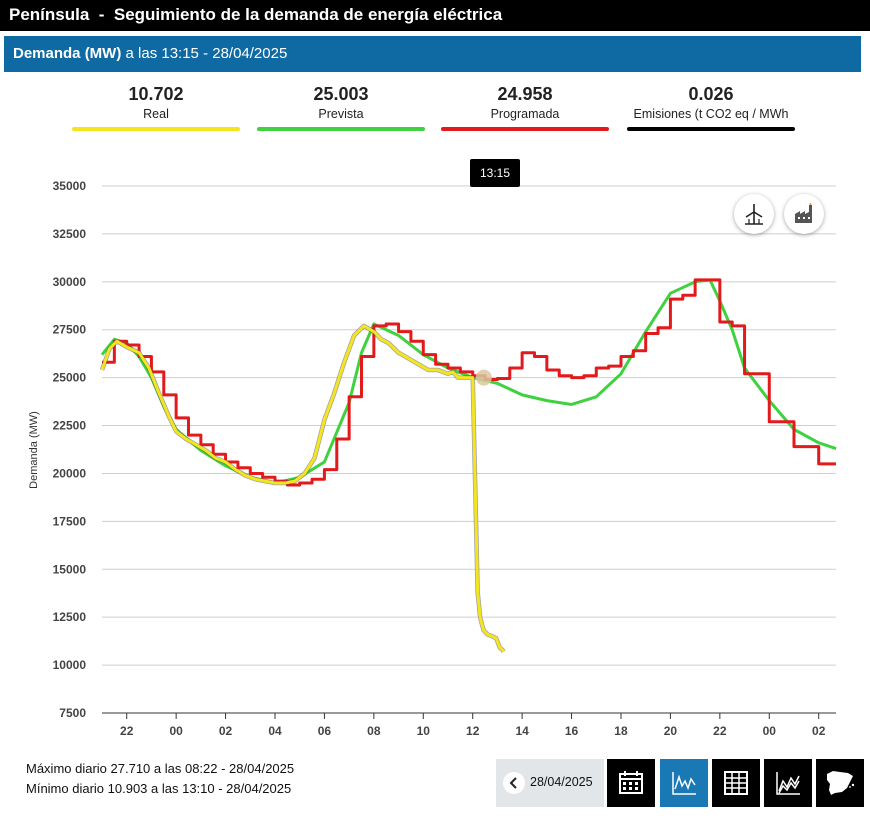 This screenshot has width=870, height=819. Describe the element at coordinates (522, 731) in the screenshot. I see `x-tick-label: 14` at that location.